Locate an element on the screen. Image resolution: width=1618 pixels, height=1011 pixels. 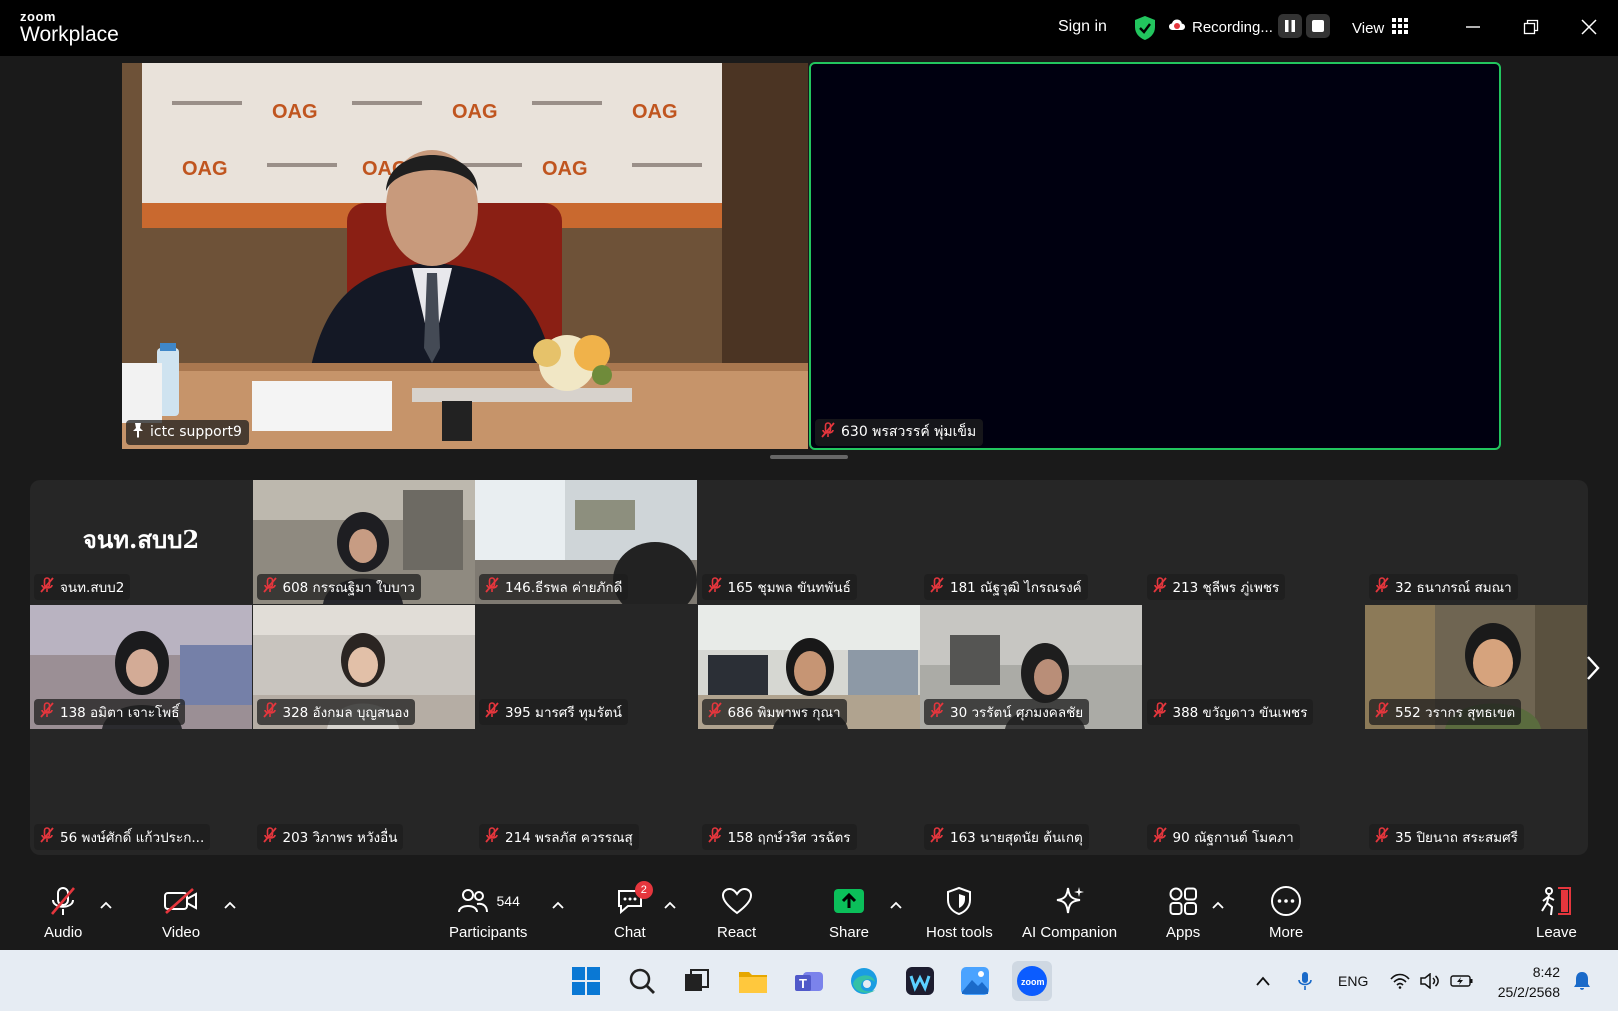
participant-tile: 158 ฤกษ์วริศ วรฉัตร is located at coordinates (809, 792).